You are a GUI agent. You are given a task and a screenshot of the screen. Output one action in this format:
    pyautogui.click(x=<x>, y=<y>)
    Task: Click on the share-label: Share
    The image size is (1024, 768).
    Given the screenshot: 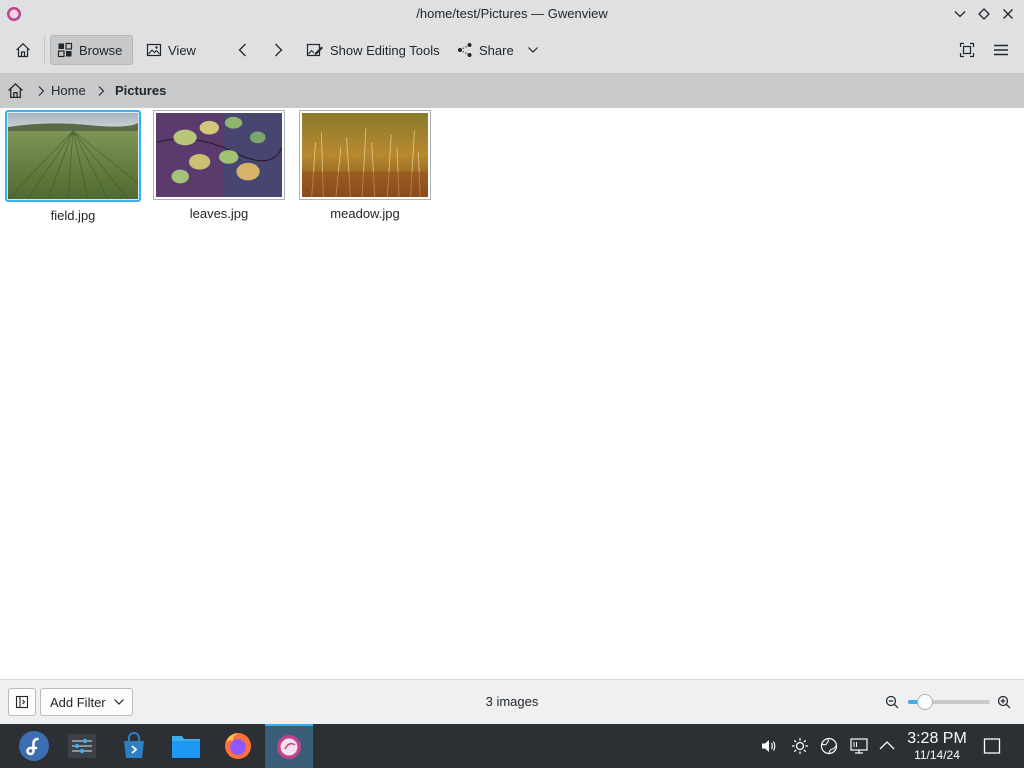 What is the action you would take?
    pyautogui.click(x=496, y=50)
    